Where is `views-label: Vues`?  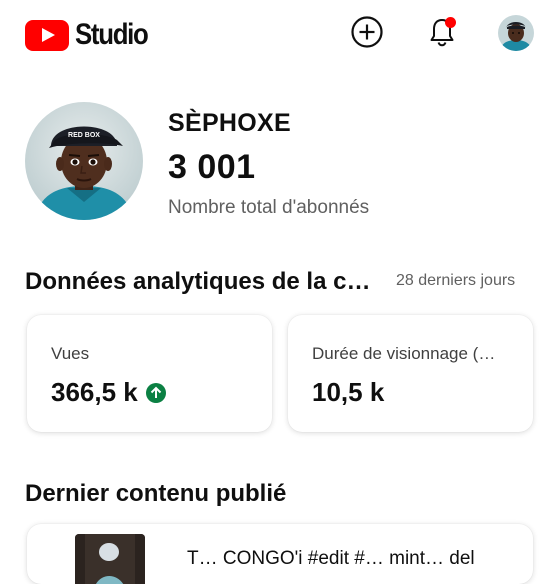 views-label: Vues is located at coordinates (70, 353).